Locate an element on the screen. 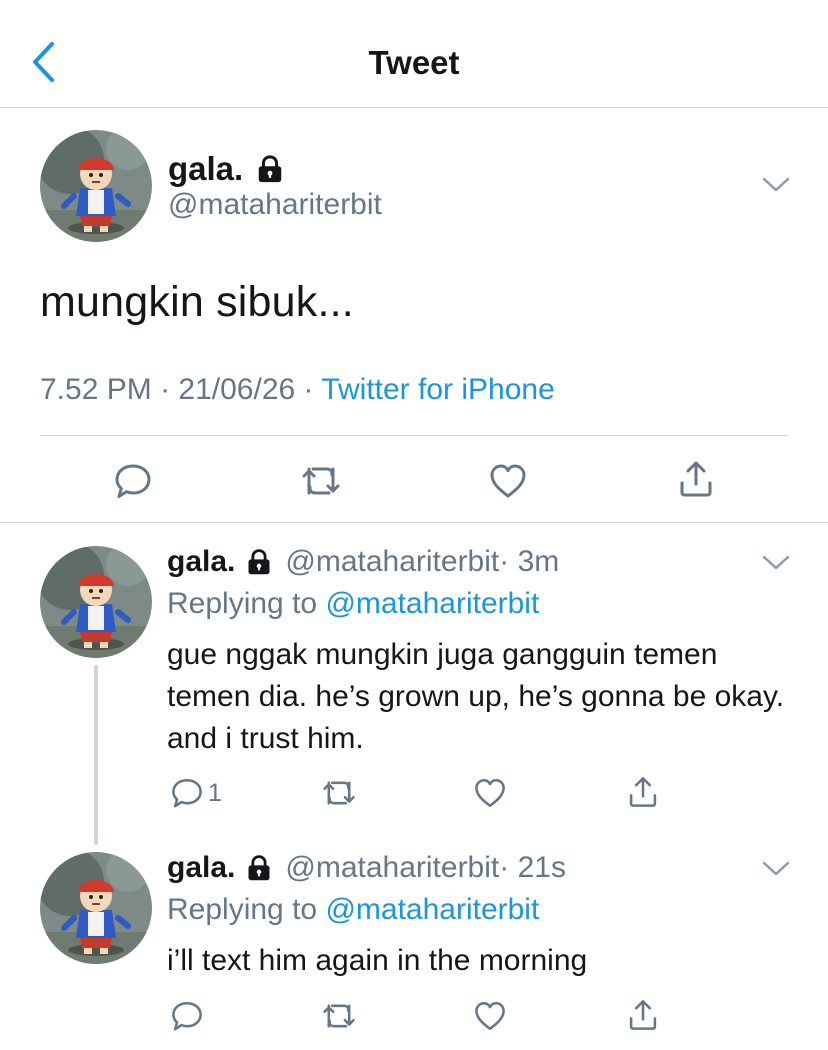 The width and height of the screenshot is (828, 1050). reply-count: 1 is located at coordinates (215, 792).